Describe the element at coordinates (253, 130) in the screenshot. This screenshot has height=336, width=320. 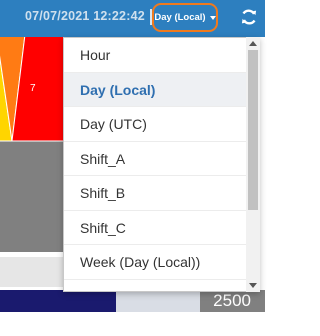
I see `scroll-thumb` at that location.